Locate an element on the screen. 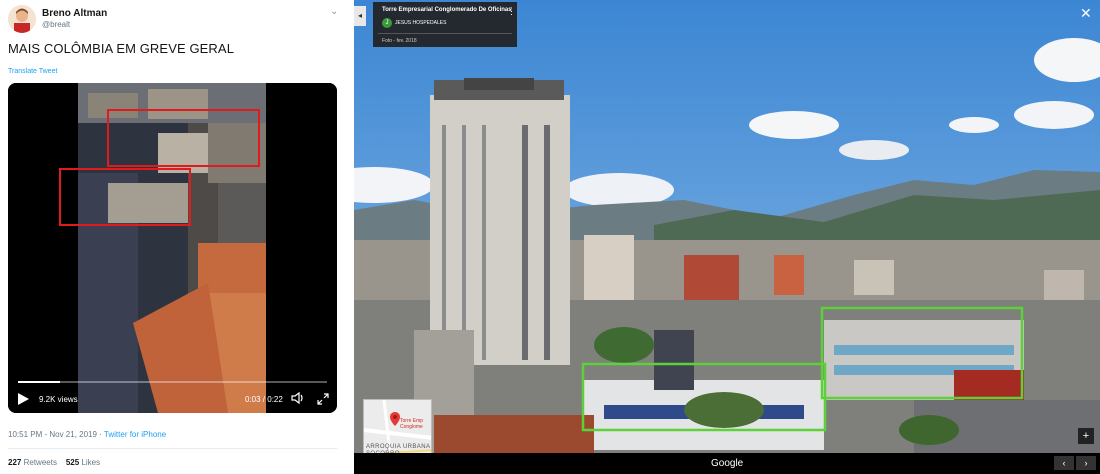 Image resolution: width=1100 pixels, height=474 pixels. volume-icon is located at coordinates (298, 398).